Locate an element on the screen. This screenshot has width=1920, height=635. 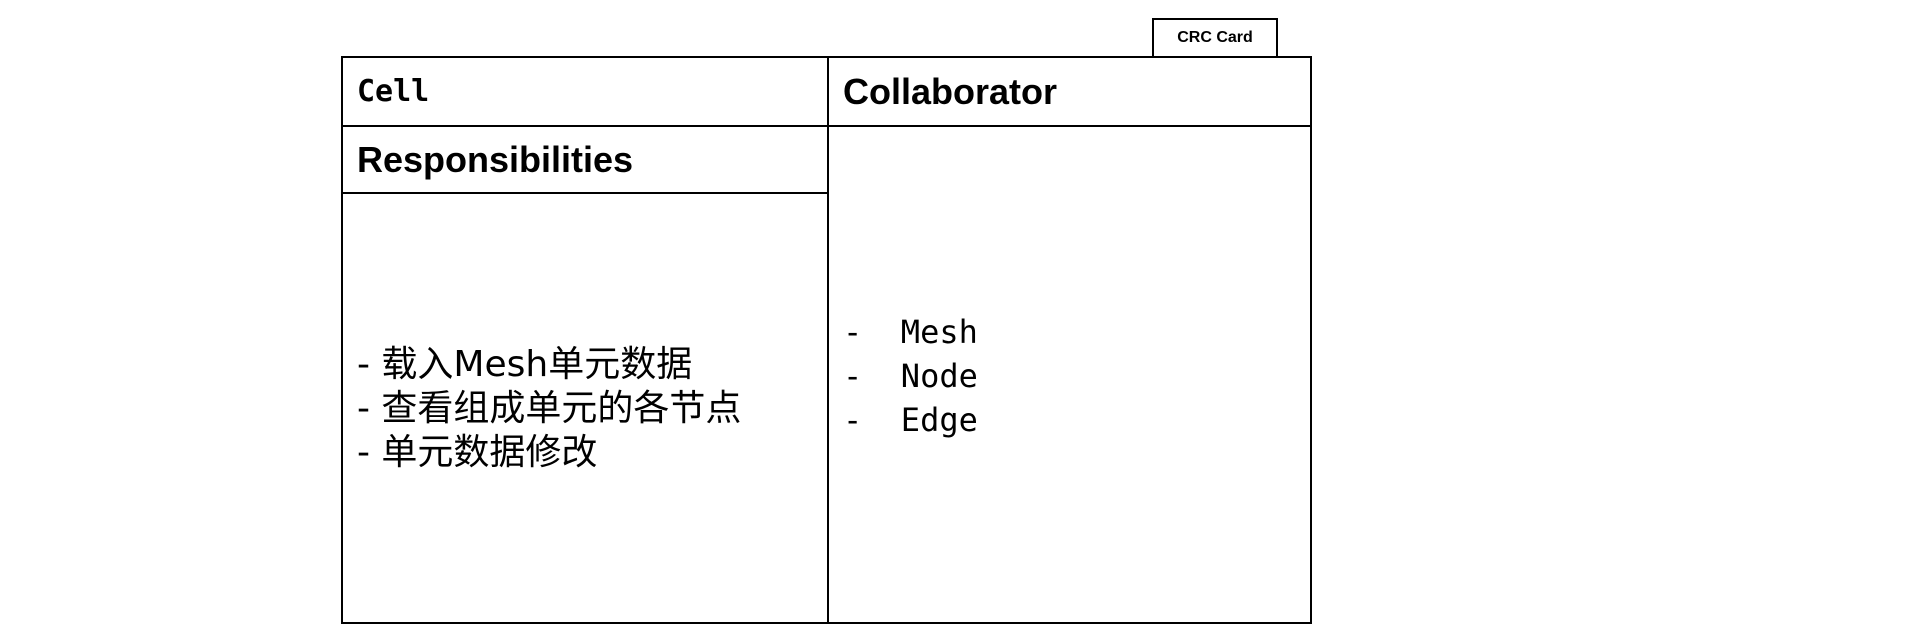
crc-card-tab-label: CRC Card is located at coordinates (1215, 37).